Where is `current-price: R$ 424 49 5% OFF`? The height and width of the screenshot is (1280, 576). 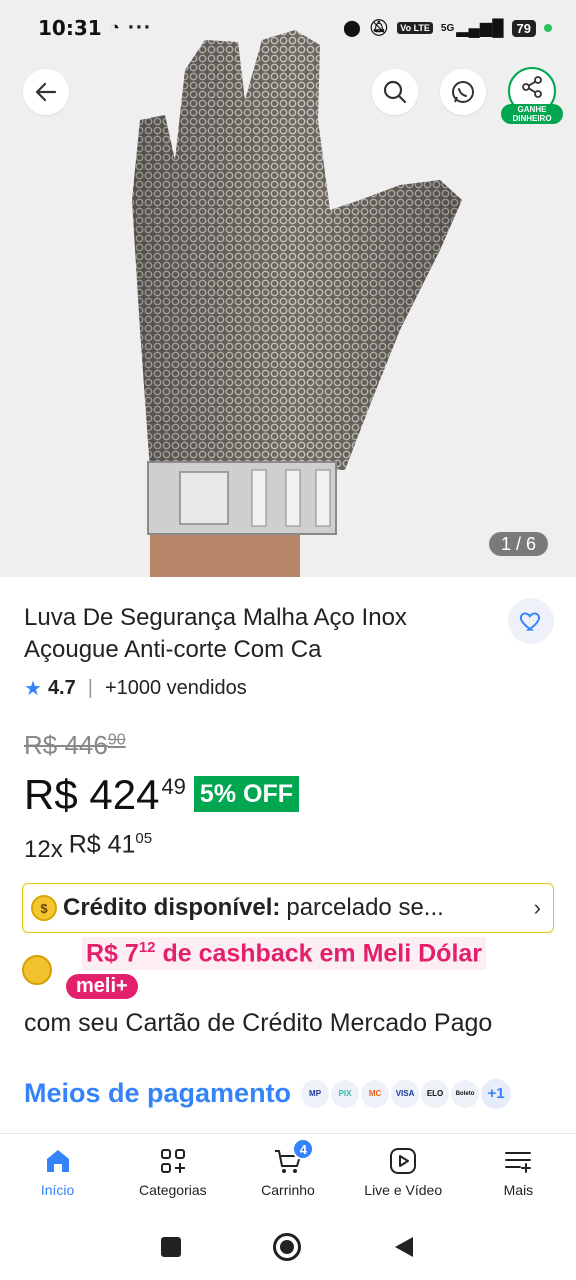 current-price: R$ 424 49 5% OFF is located at coordinates (161, 795).